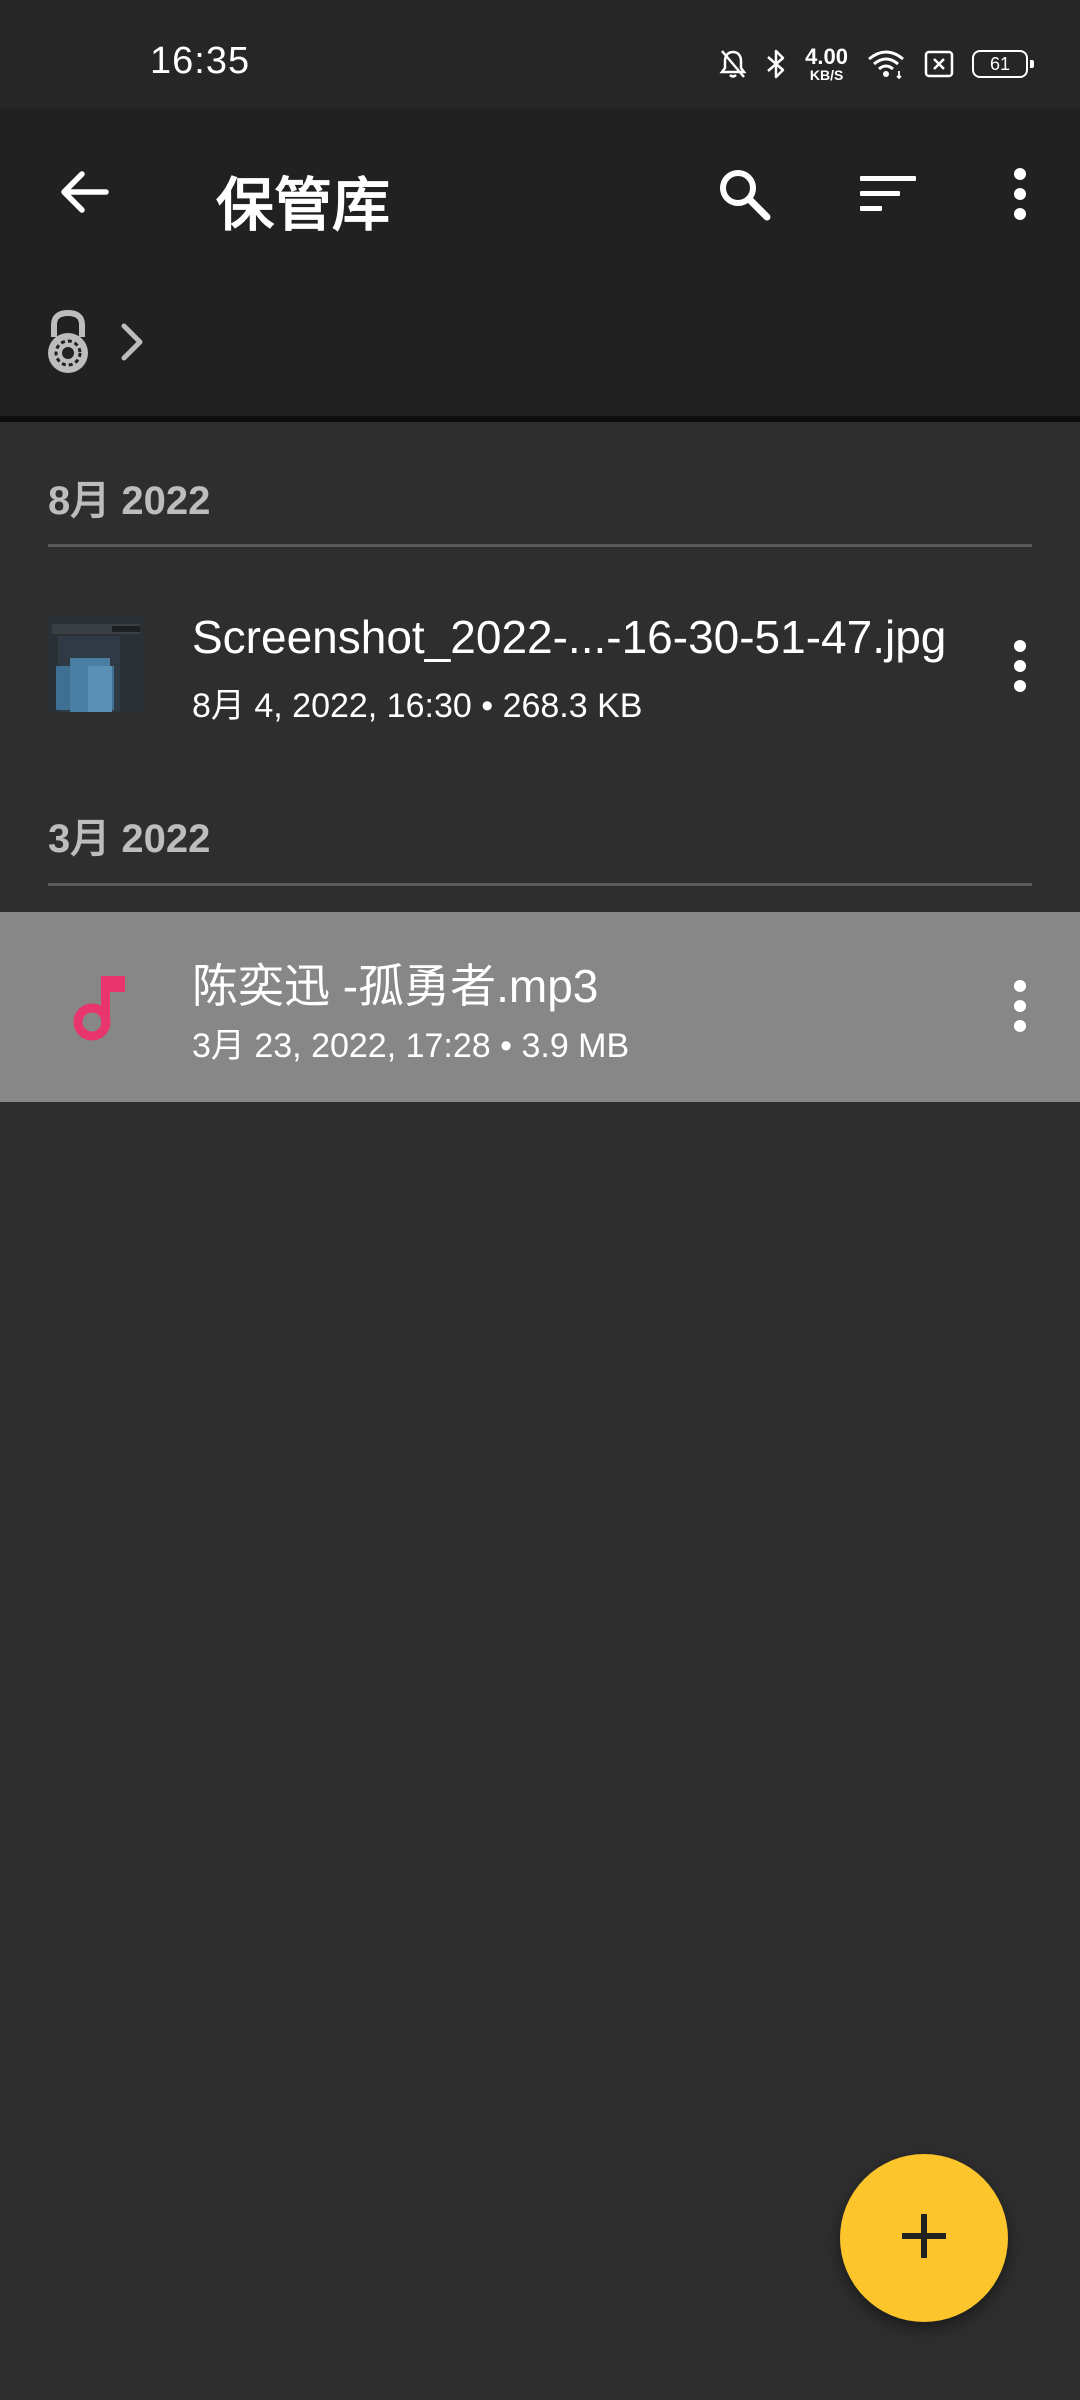 Image resolution: width=1080 pixels, height=2400 pixels. Describe the element at coordinates (540, 54) in the screenshot. I see `status-bar: 16:35 4.00 KB/S 61` at that location.